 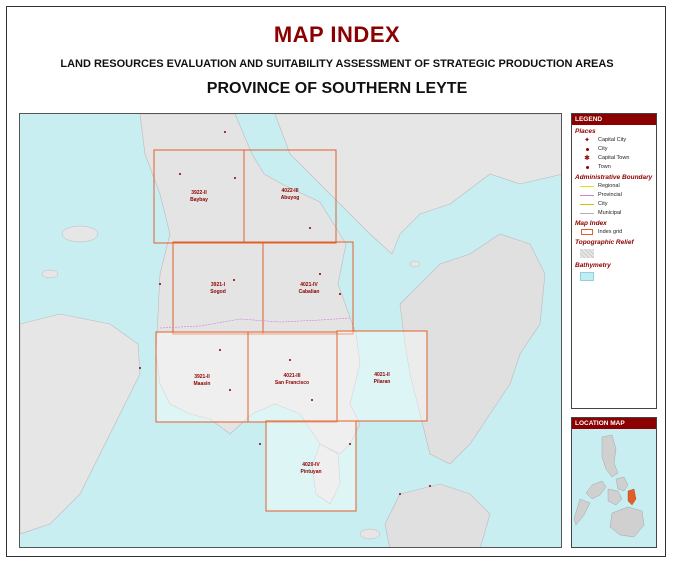 What do you see at coordinates (616, 232) in the screenshot?
I see `legend-index-row: Index grid` at bounding box center [616, 232].